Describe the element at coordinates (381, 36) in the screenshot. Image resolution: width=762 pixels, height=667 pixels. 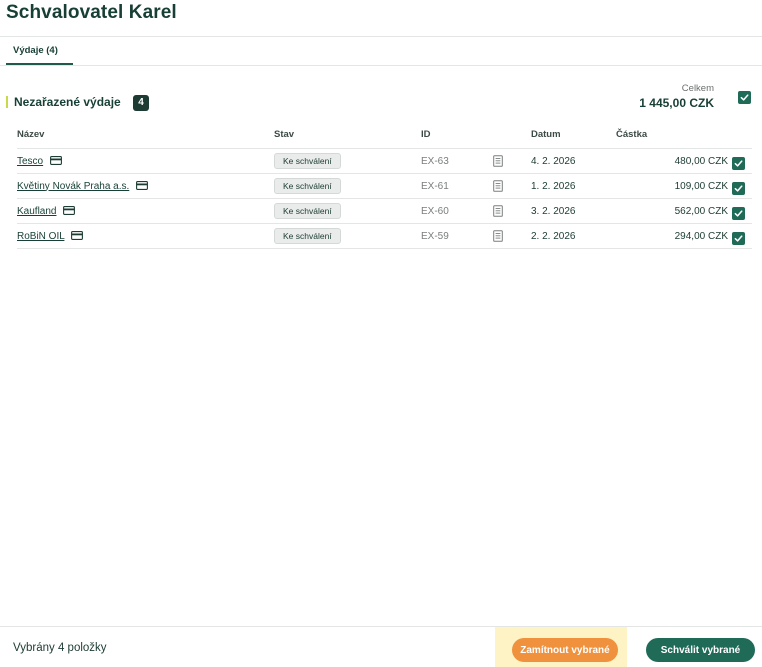
I see `header-divider` at that location.